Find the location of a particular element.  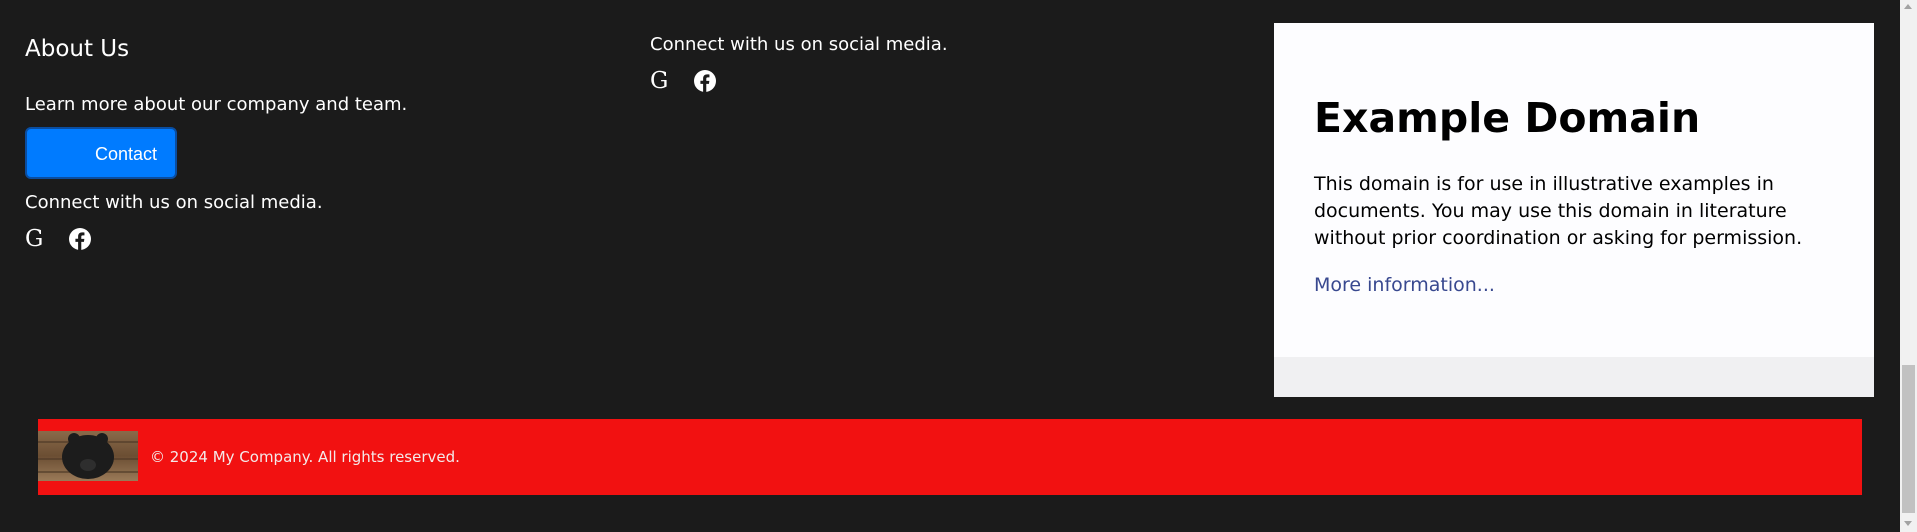

about-social-icons: G is located at coordinates (58, 239).